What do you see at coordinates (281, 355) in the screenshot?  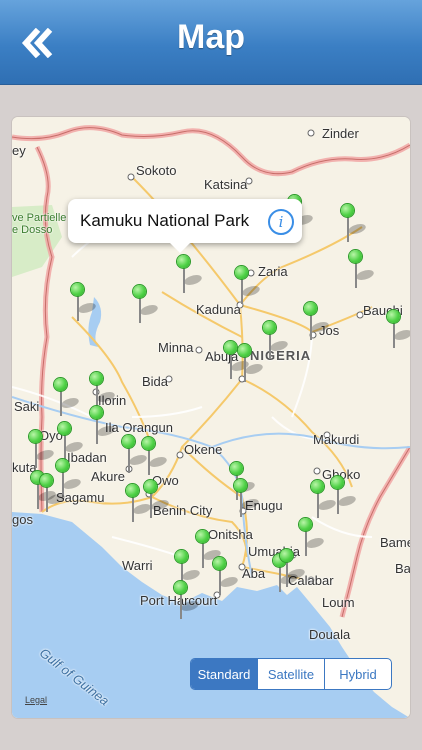 I see `map-label: NIGERIA` at bounding box center [281, 355].